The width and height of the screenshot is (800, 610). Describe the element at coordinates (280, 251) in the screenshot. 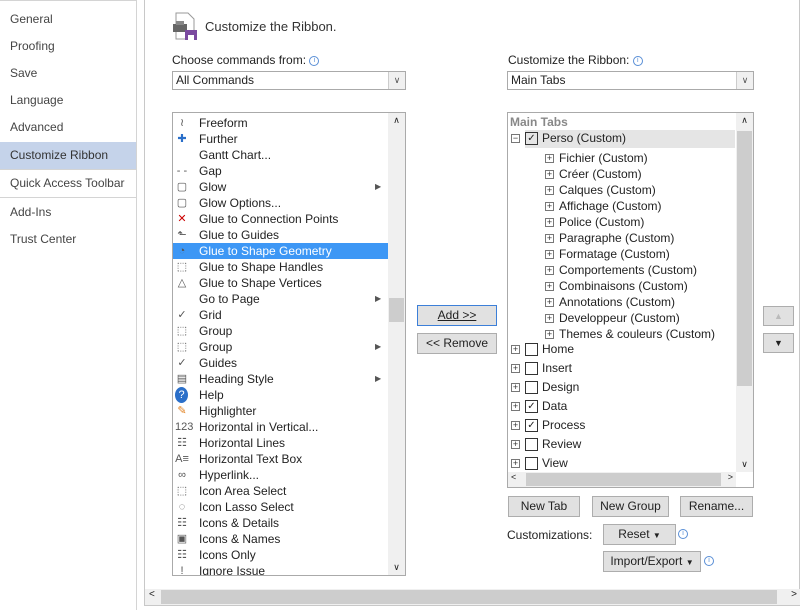

I see `command-item: ◔ Glue to Shape Geometry` at that location.